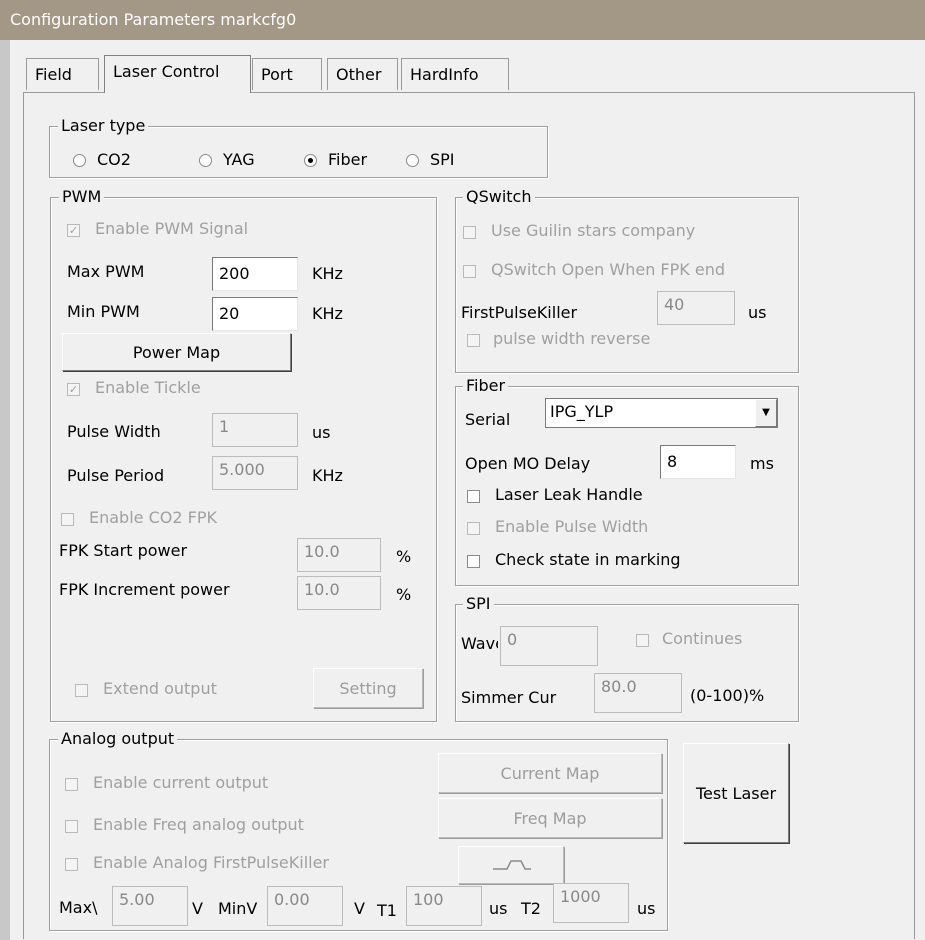  I want to click on checkbox-label: Laser Leak Handle, so click(569, 494).